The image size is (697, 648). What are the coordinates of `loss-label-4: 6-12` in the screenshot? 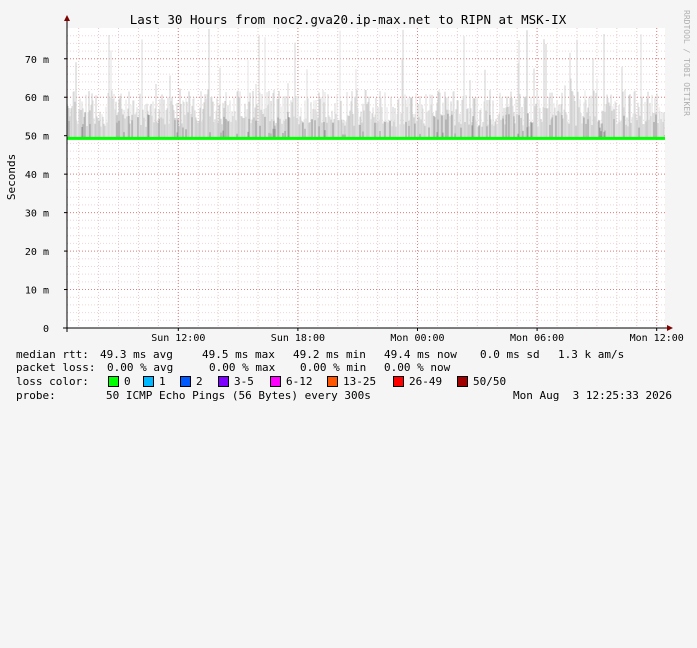 It's located at (299, 381).